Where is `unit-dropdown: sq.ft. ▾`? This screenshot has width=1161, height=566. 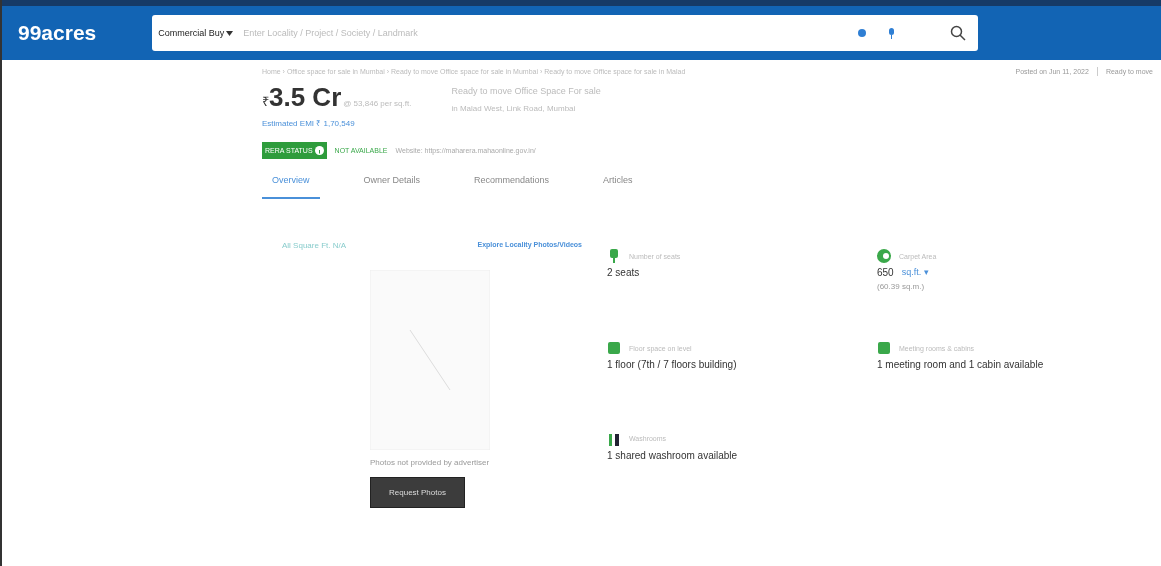 unit-dropdown: sq.ft. ▾ is located at coordinates (915, 272).